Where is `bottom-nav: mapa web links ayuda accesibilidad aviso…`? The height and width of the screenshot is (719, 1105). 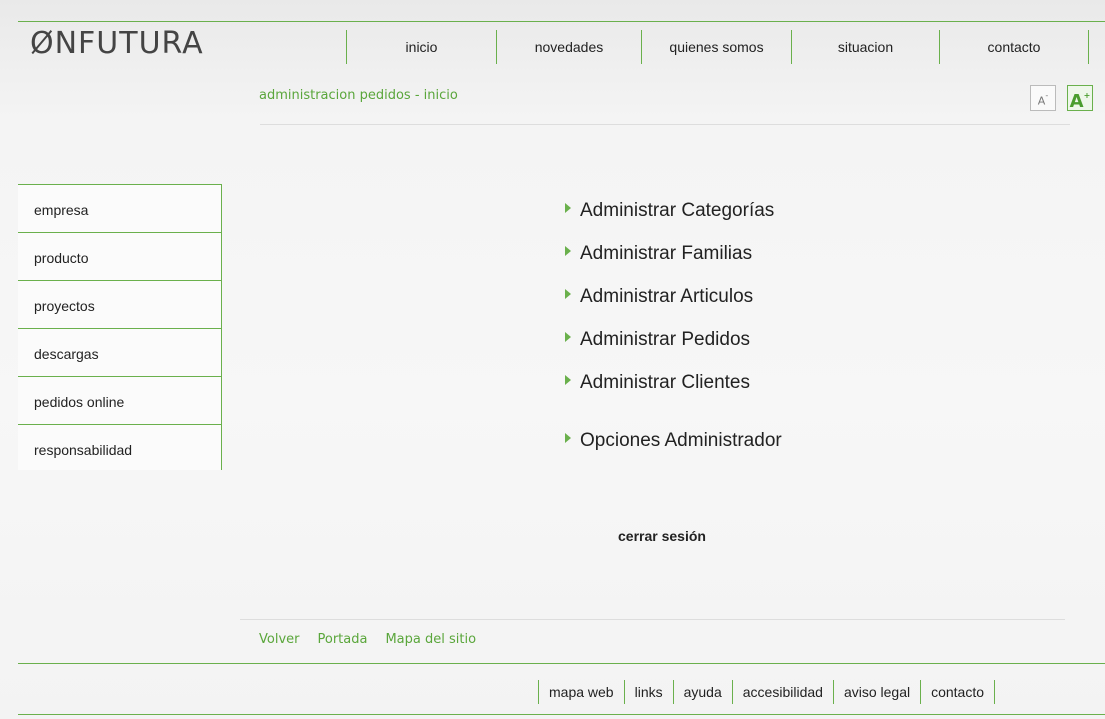 bottom-nav: mapa web links ayuda accesibilidad aviso… is located at coordinates (767, 692).